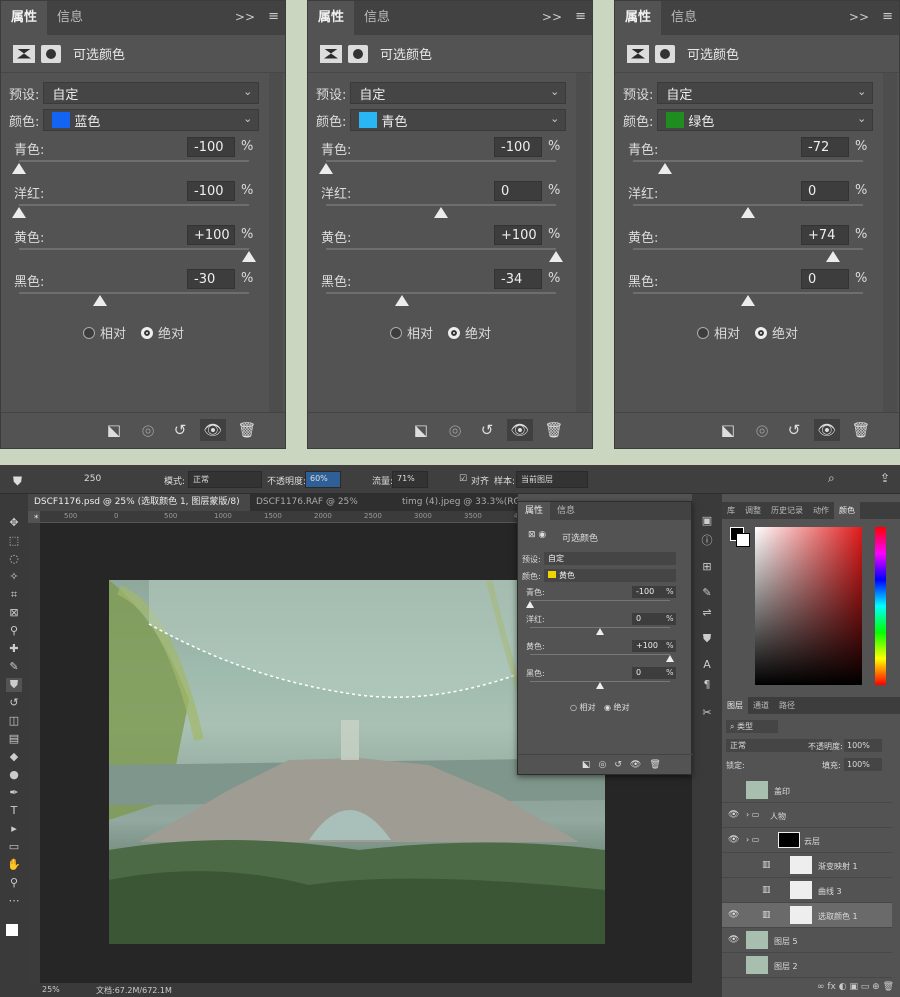  I want to click on float-panel-footer-icons: ⬕◎↺👁🗑, so click(605, 764).